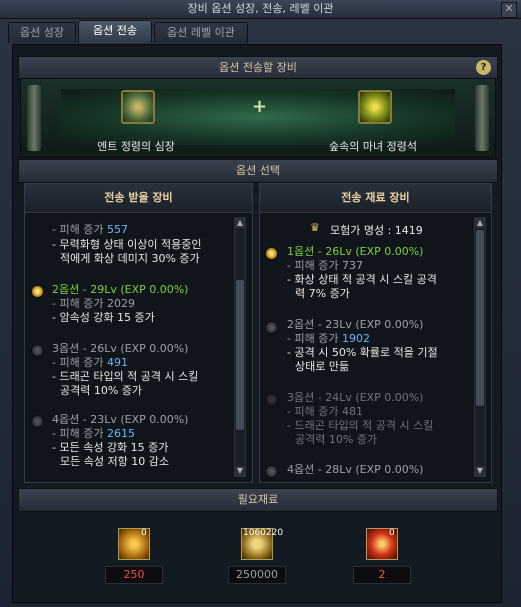 Image resolution: width=521 pixels, height=607 pixels. What do you see at coordinates (37, 421) in the screenshot?
I see `receive-option-4-radio` at bounding box center [37, 421].